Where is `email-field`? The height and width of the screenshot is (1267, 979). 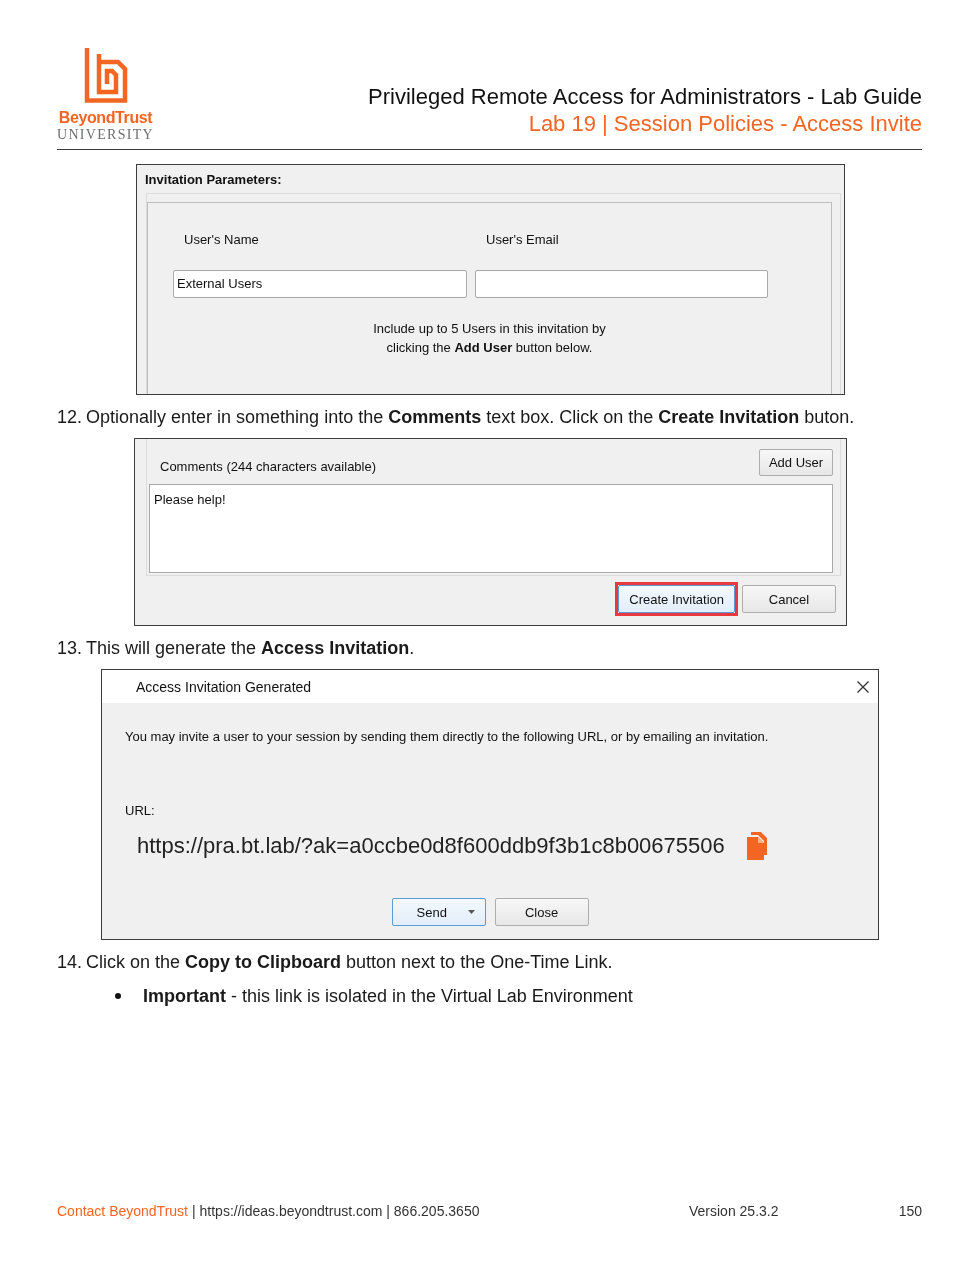
email-field is located at coordinates (621, 284).